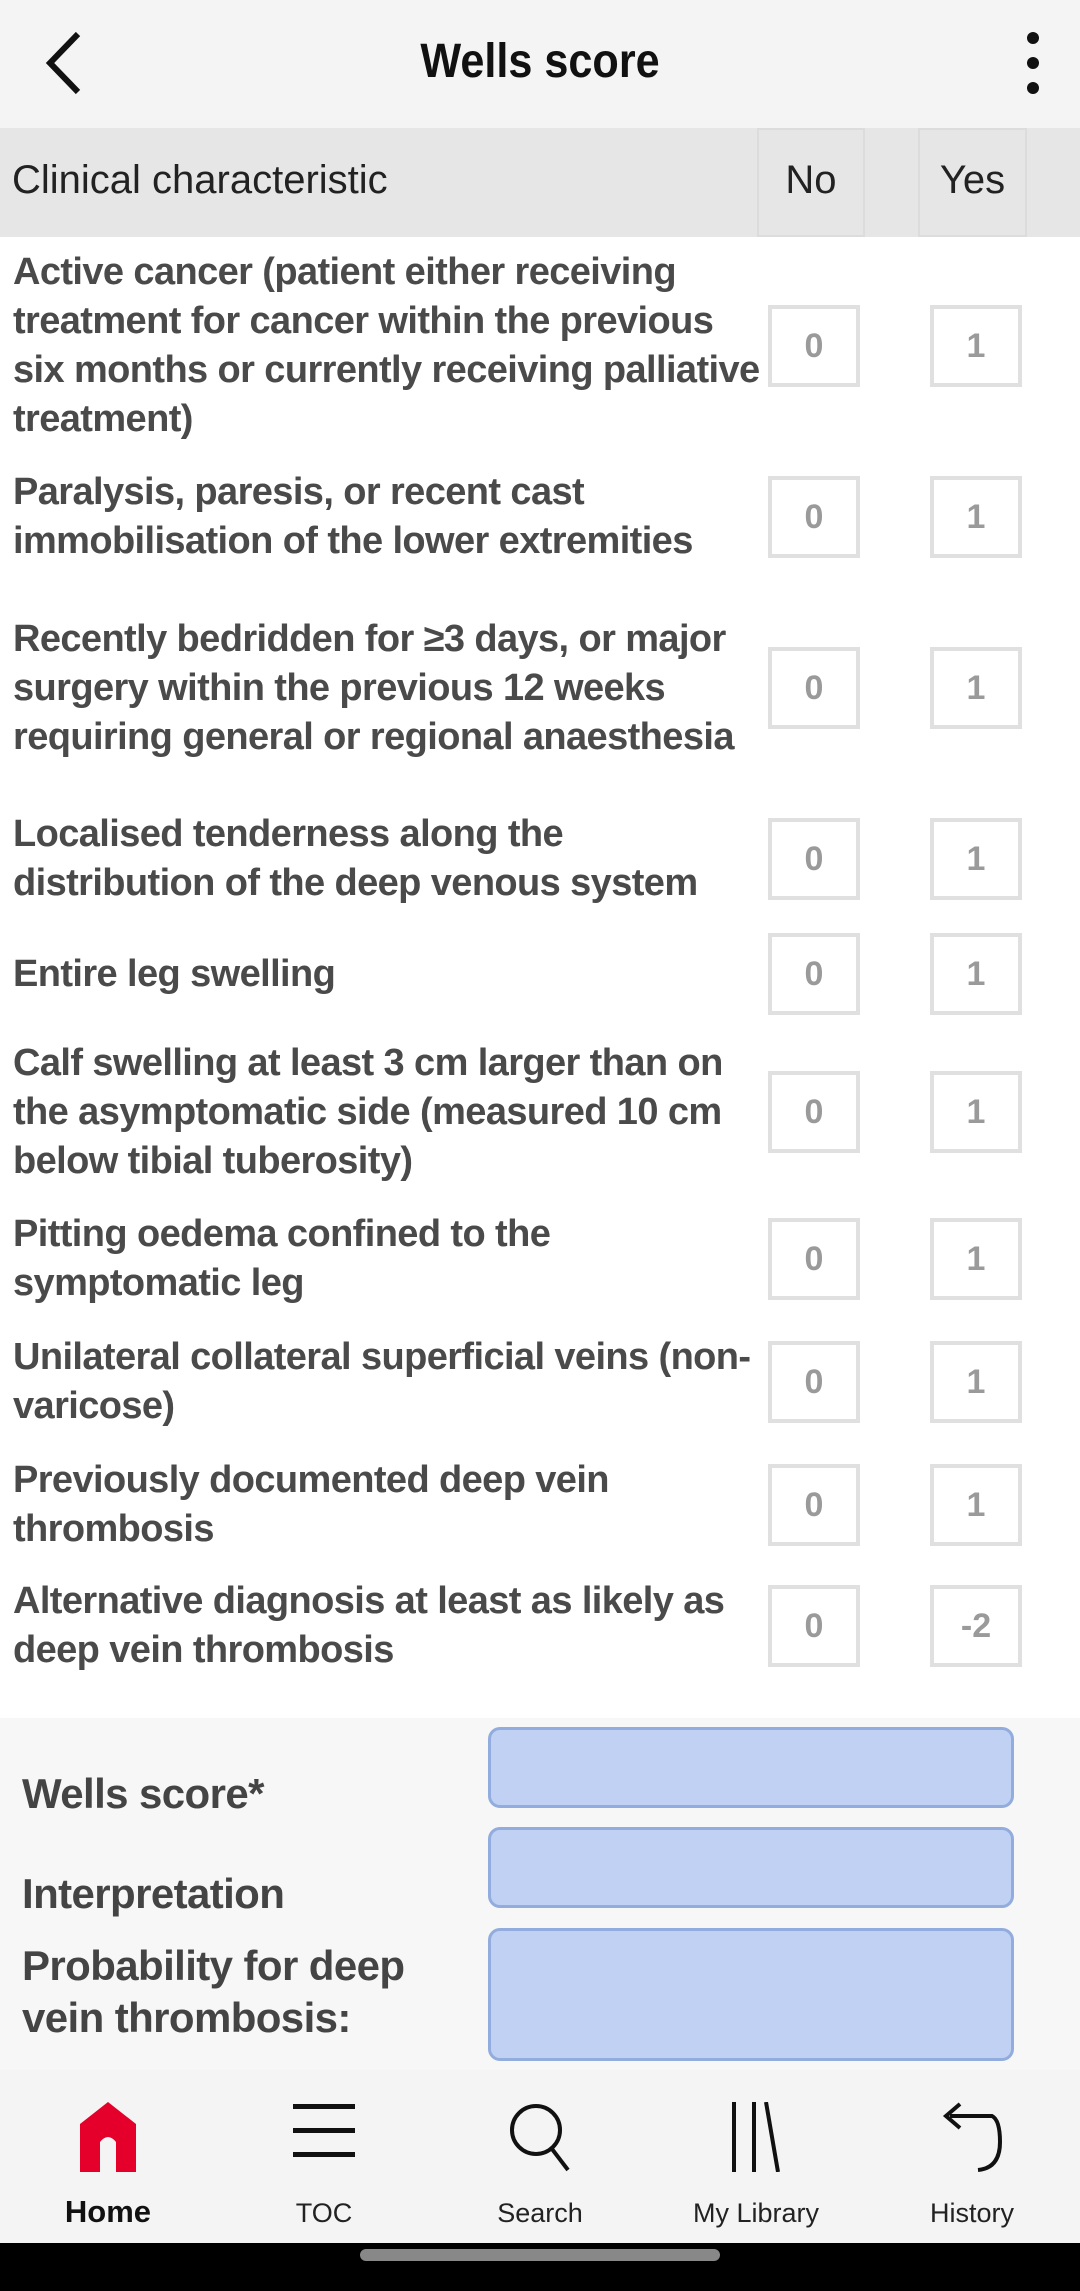  Describe the element at coordinates (324, 2130) in the screenshot. I see `menu-icon` at that location.